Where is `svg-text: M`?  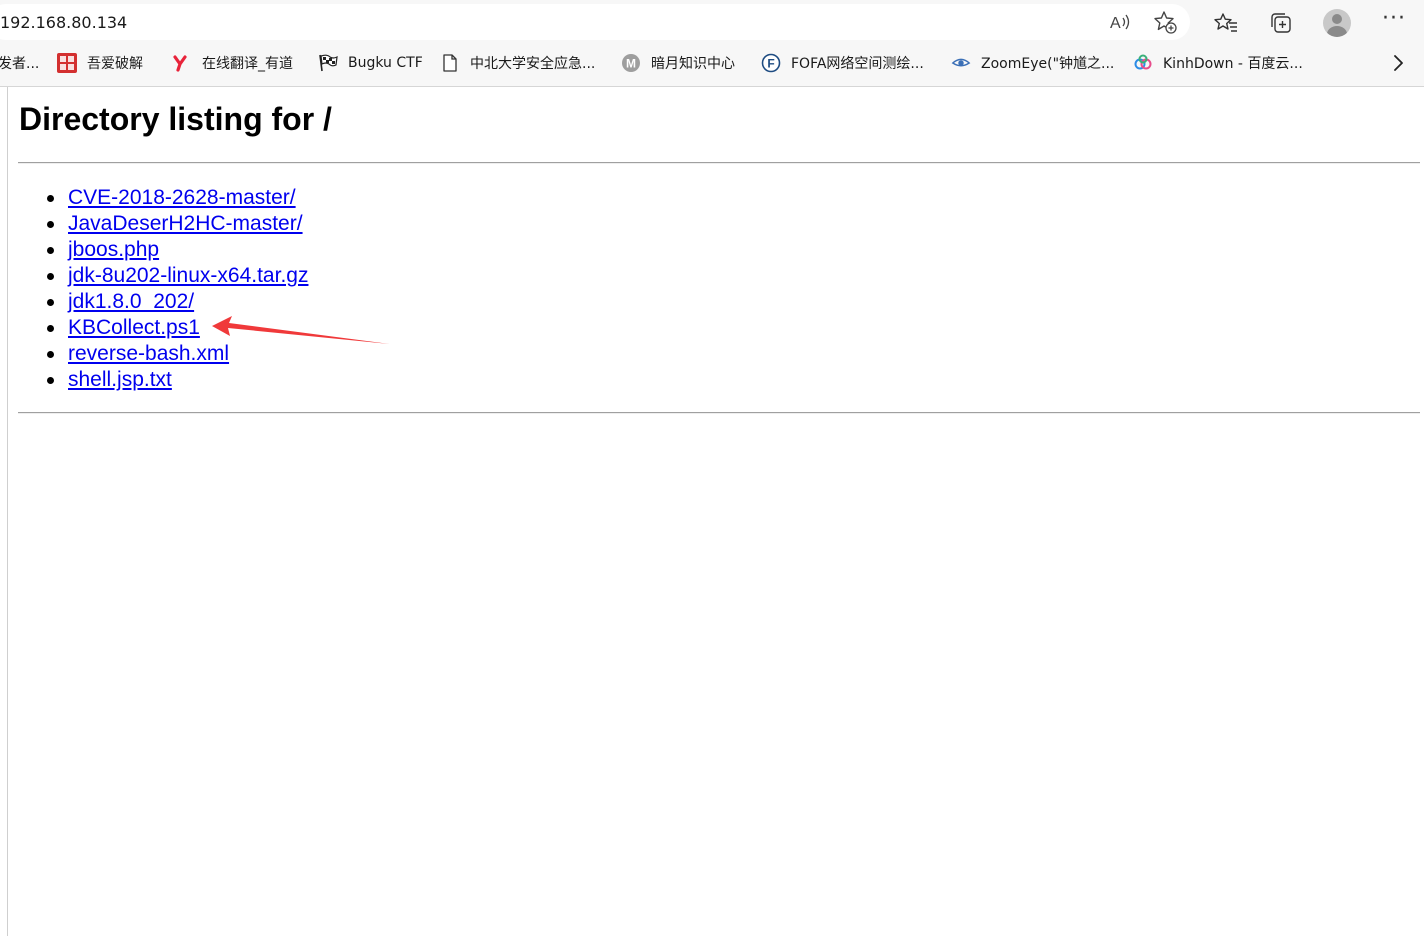
svg-text: M is located at coordinates (631, 64).